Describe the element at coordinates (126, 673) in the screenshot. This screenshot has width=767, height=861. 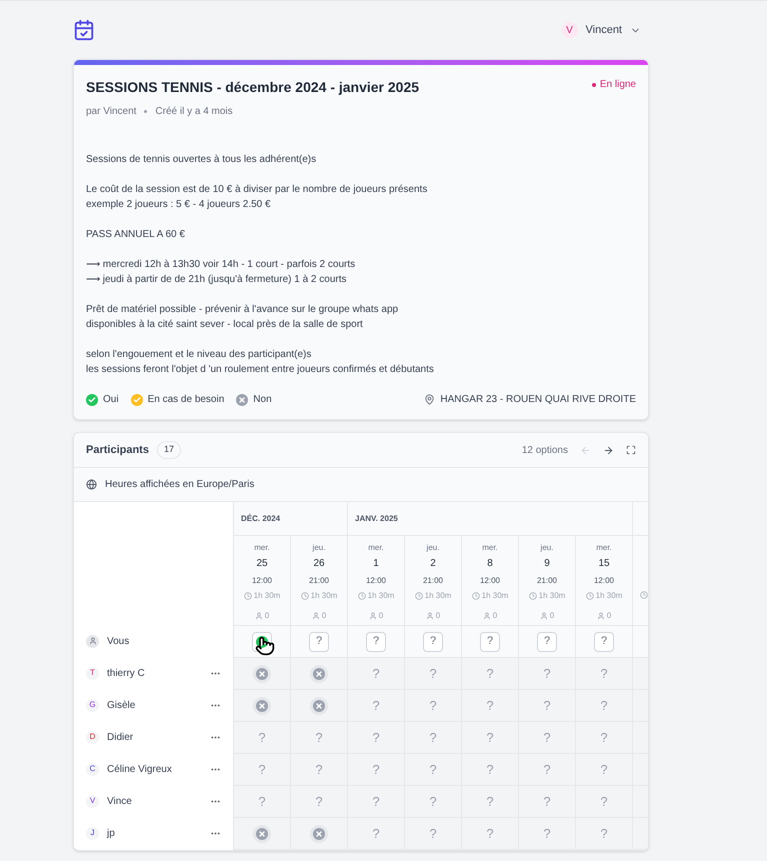
I see `participant-name: thierry C` at that location.